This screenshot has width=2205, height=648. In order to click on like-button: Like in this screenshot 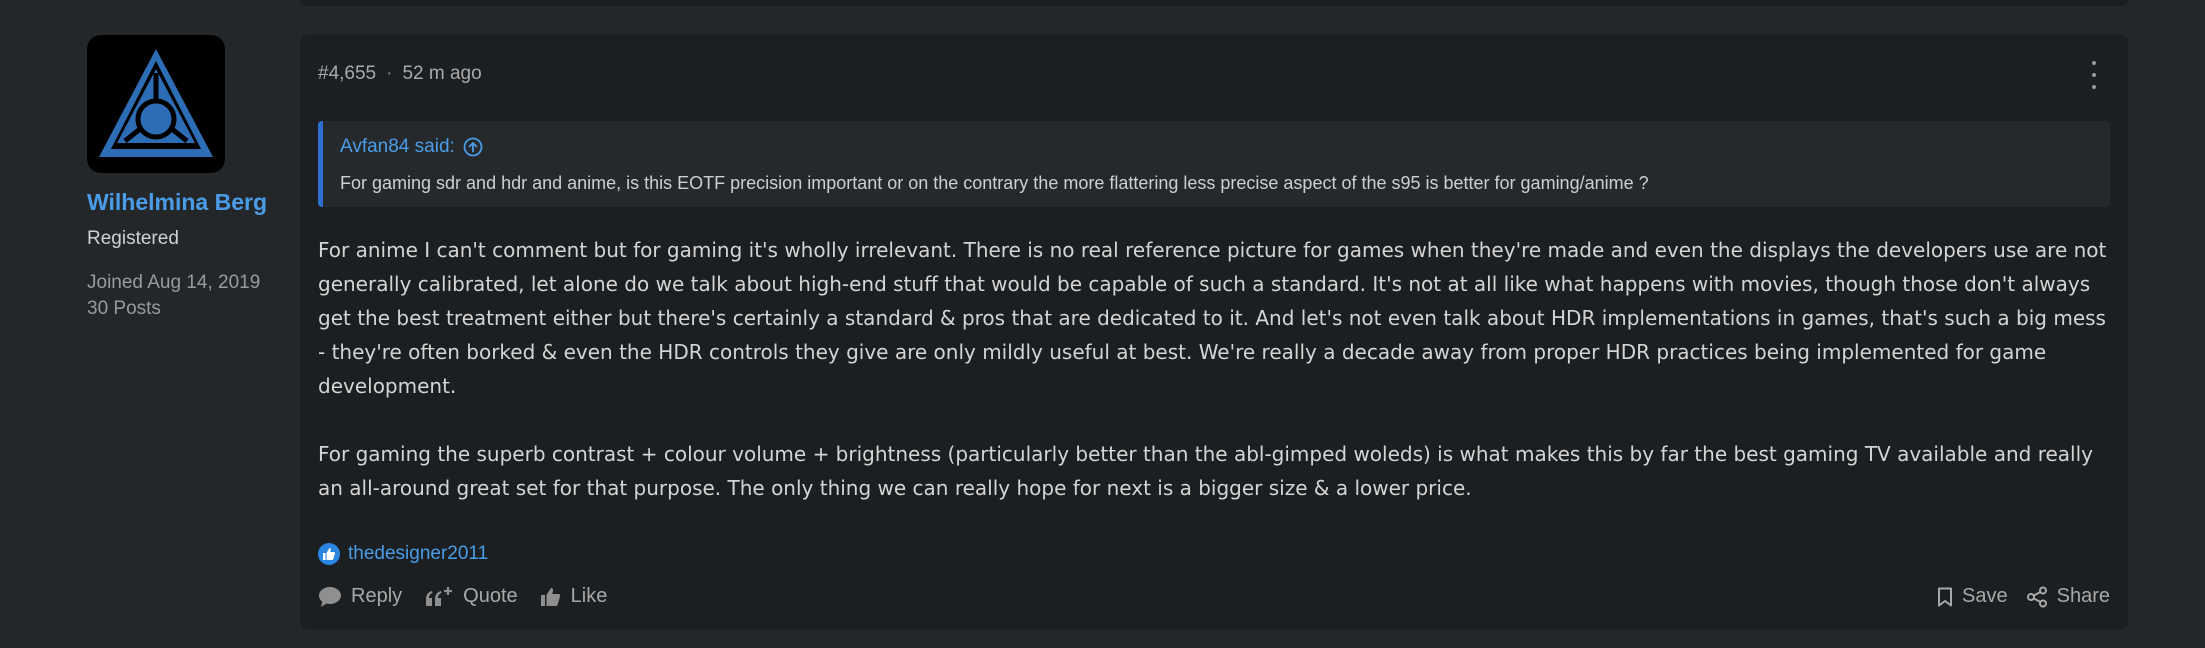, I will do `click(574, 596)`.